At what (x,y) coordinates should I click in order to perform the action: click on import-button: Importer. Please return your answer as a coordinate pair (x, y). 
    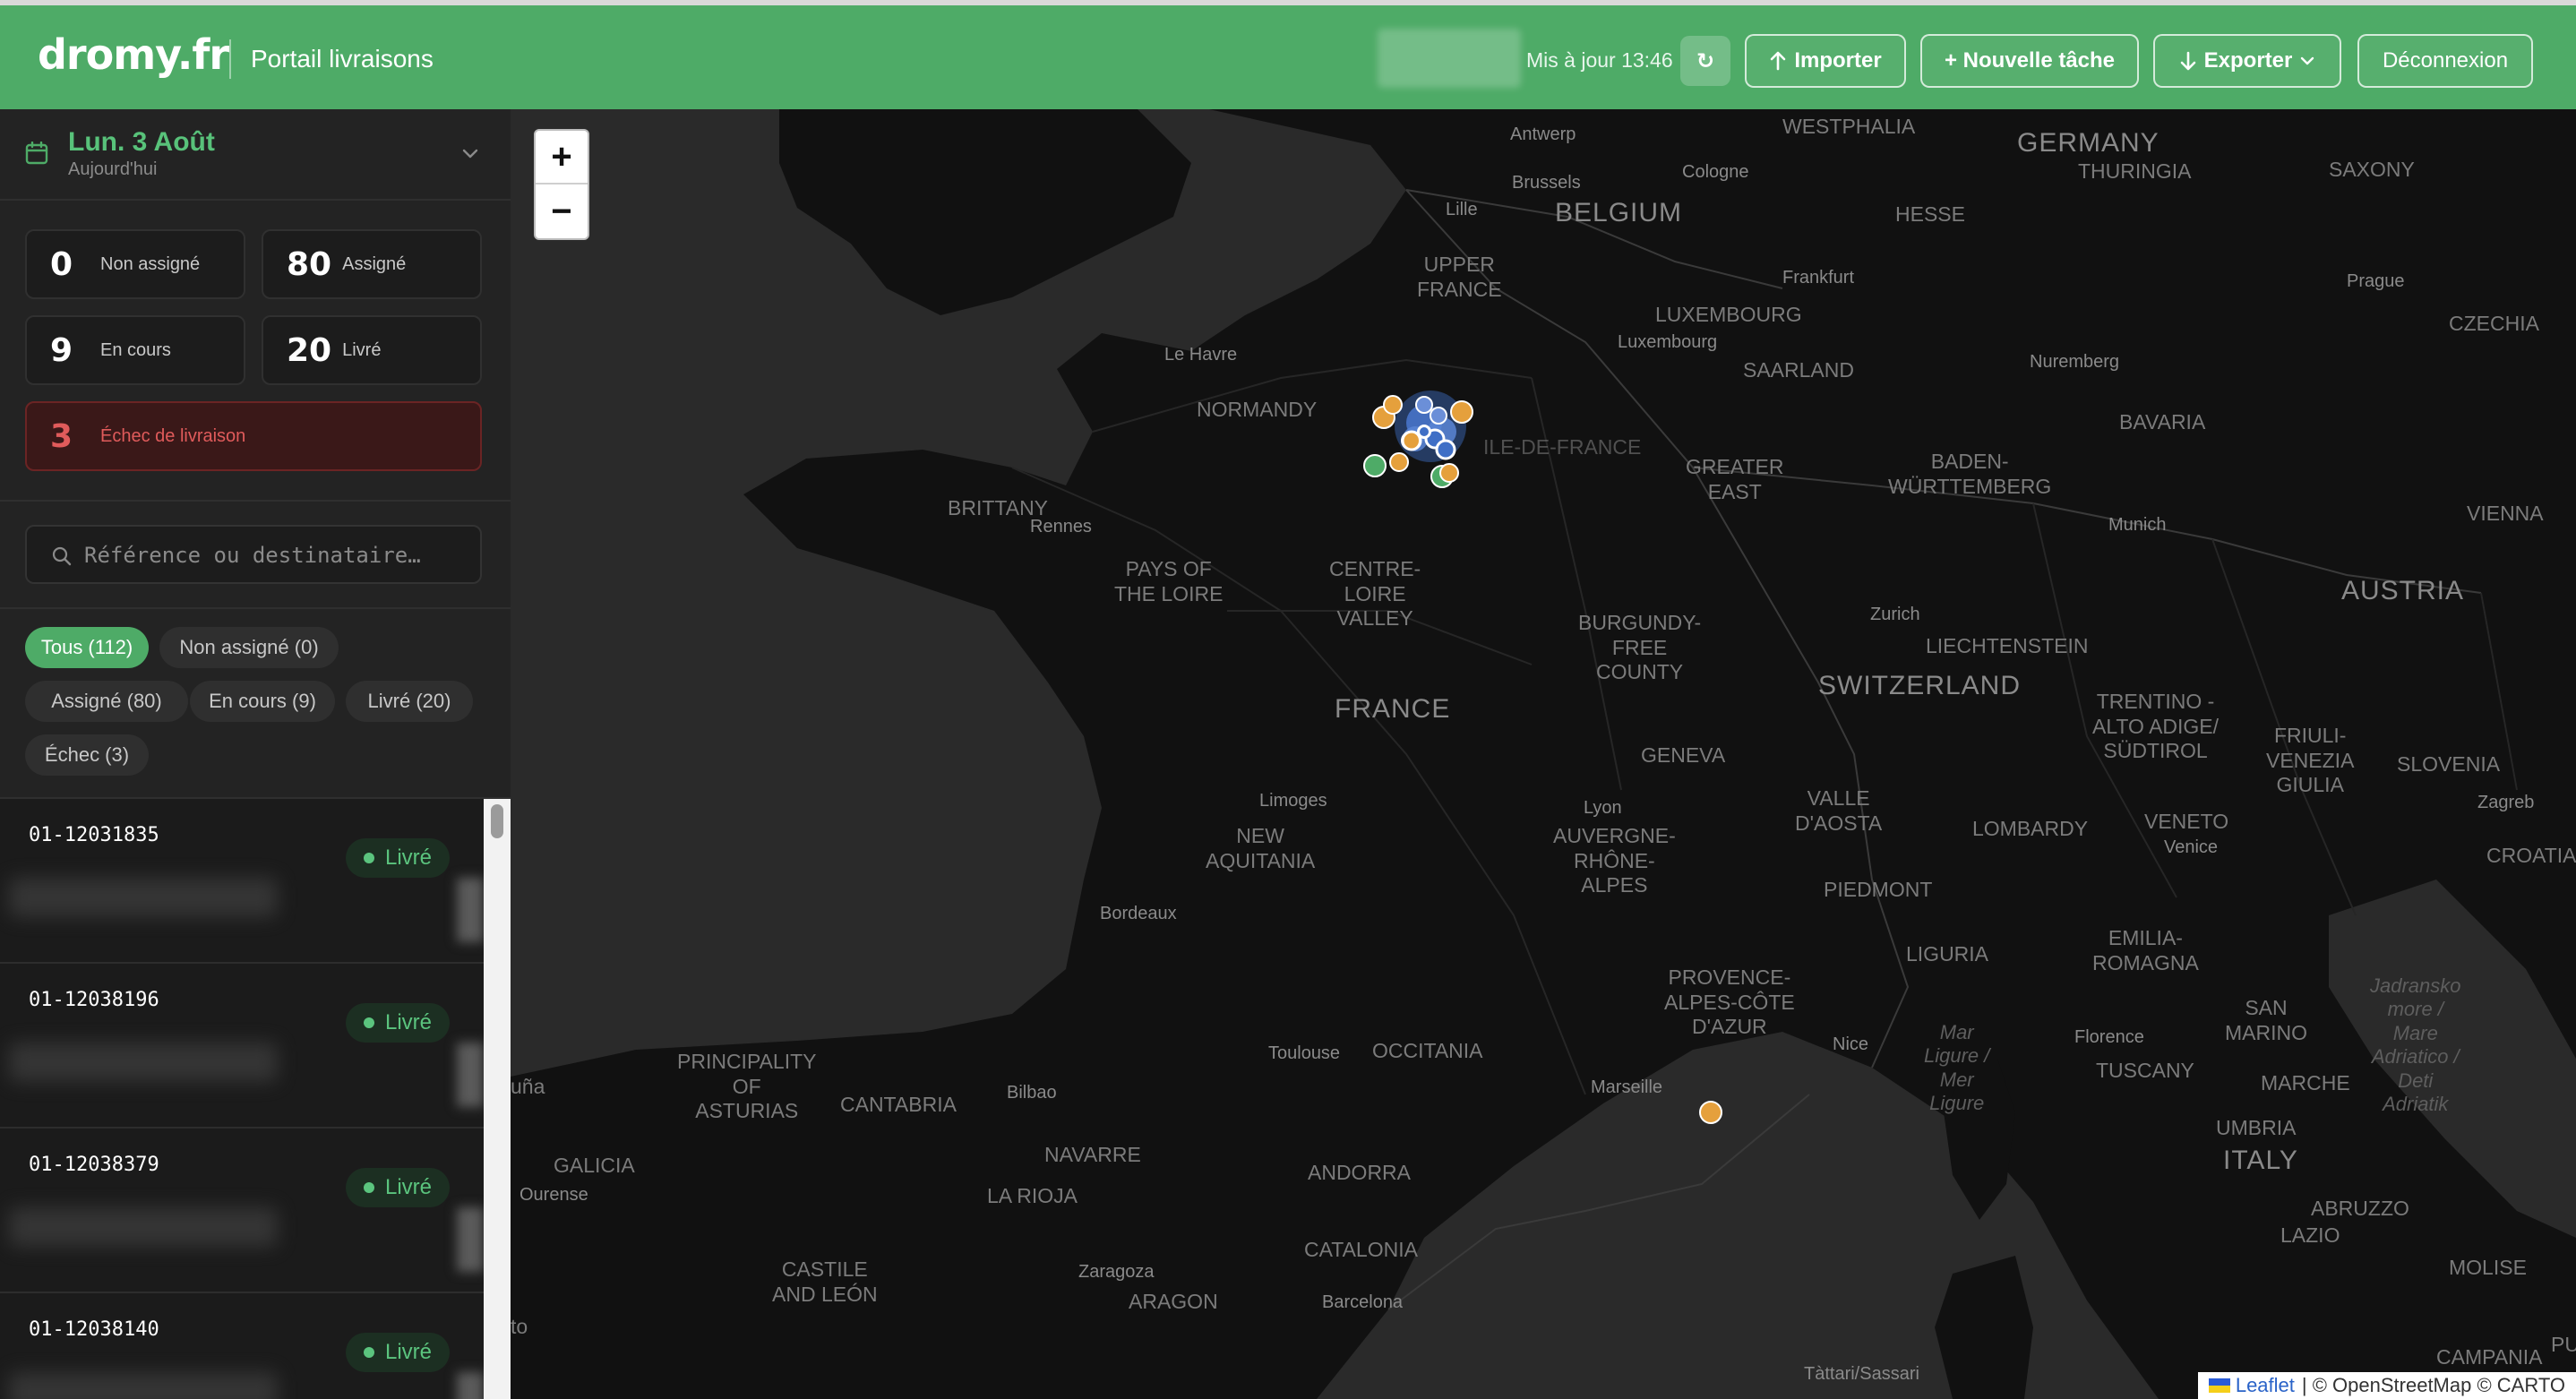
    Looking at the image, I should click on (1825, 61).